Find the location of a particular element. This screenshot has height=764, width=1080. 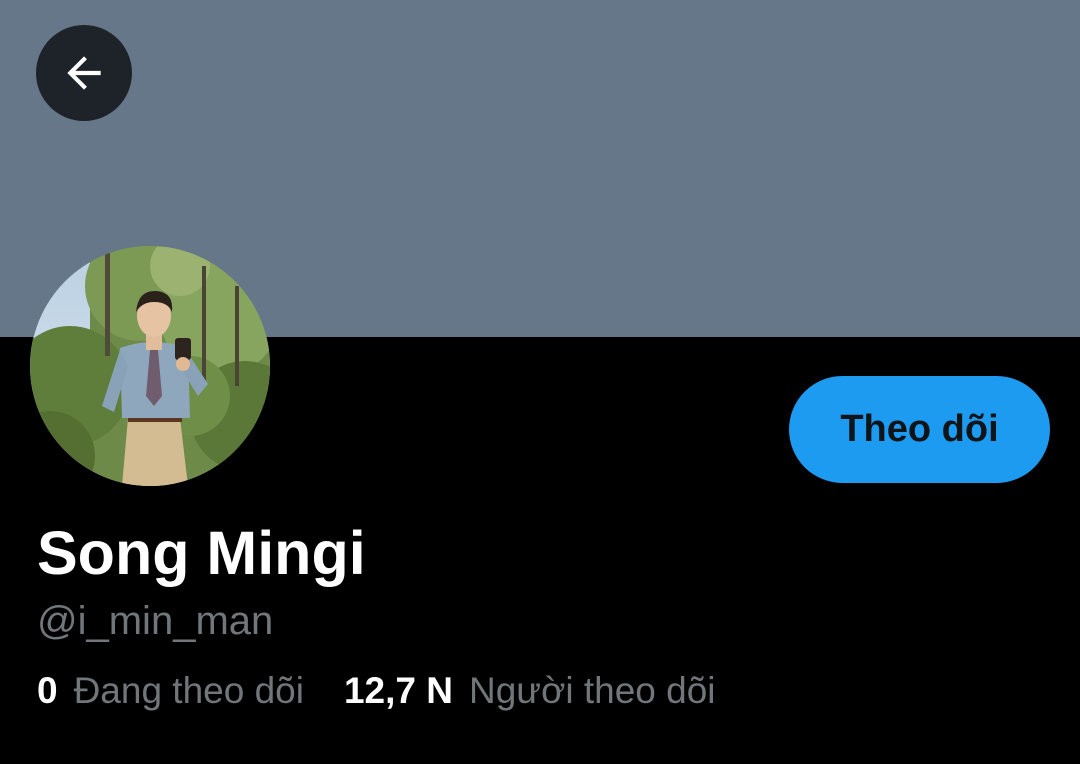

follow-stats: 0 Đang theo dõi 12,7 N Người theo dõi is located at coordinates (376, 691).